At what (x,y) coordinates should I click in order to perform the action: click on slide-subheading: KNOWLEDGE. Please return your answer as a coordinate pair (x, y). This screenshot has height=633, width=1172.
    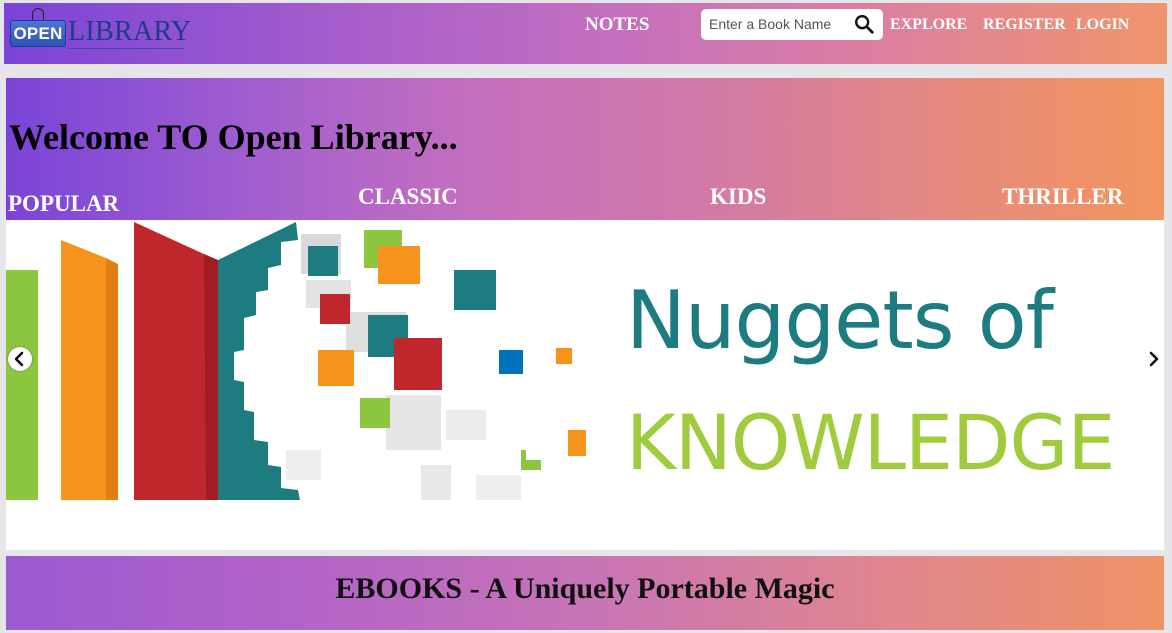
    Looking at the image, I should click on (870, 442).